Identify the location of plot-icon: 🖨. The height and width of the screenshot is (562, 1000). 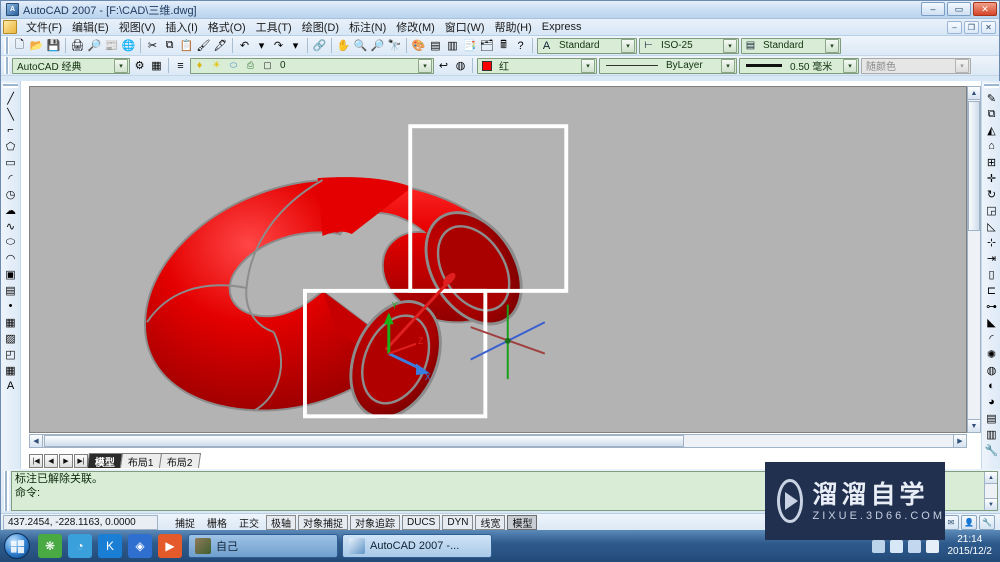
(77, 45).